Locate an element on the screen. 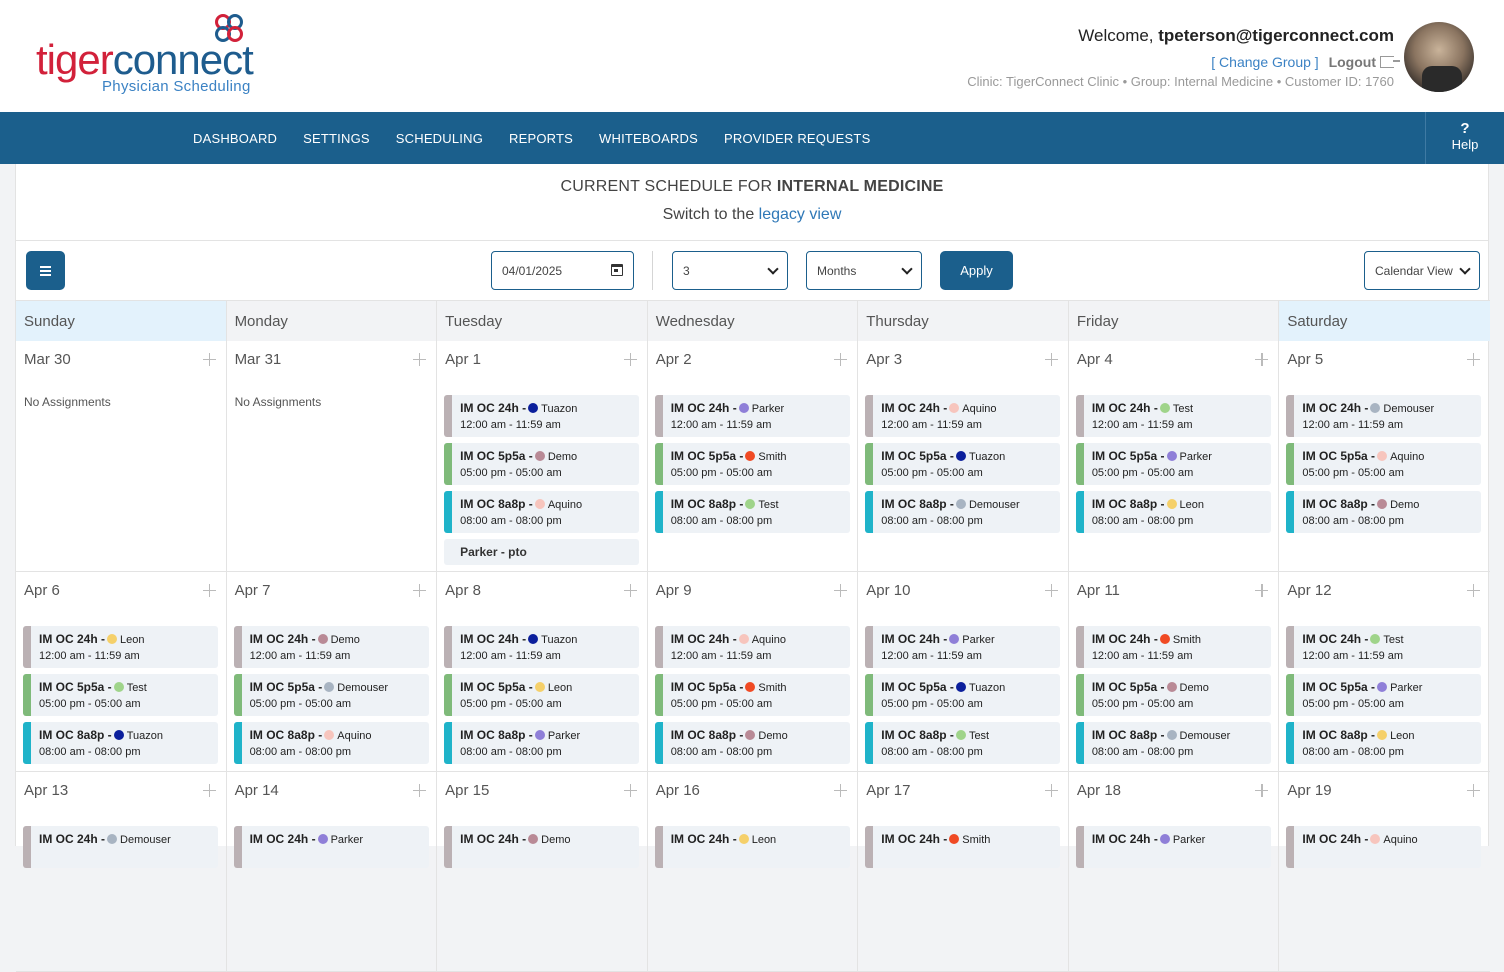 This screenshot has width=1504, height=972. shift-assignment: IM OC 24h - Leon is located at coordinates (752, 847).